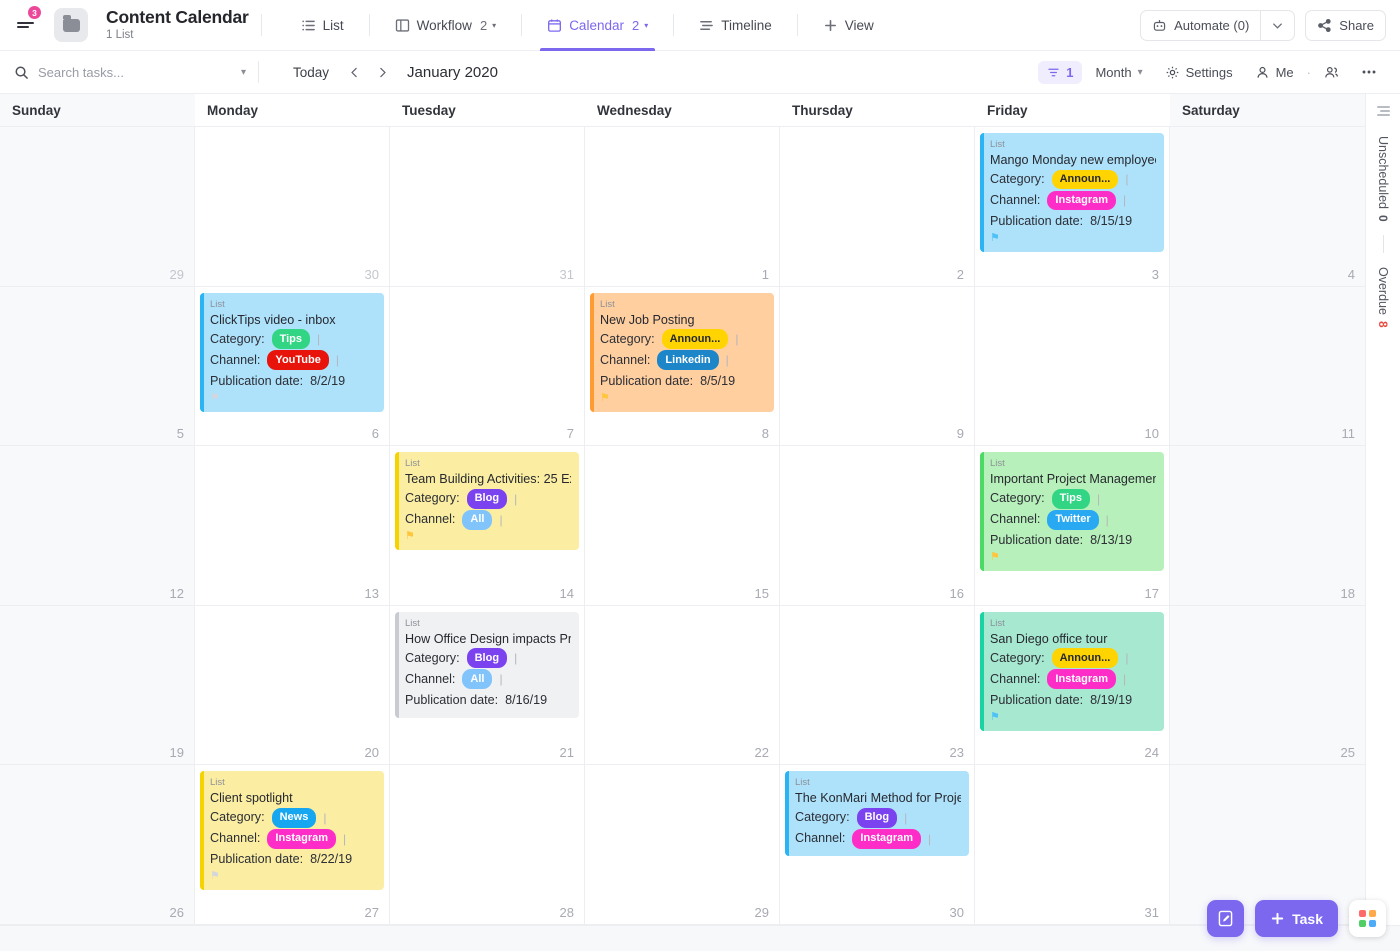  What do you see at coordinates (1060, 72) in the screenshot?
I see `filter-button: 1` at bounding box center [1060, 72].